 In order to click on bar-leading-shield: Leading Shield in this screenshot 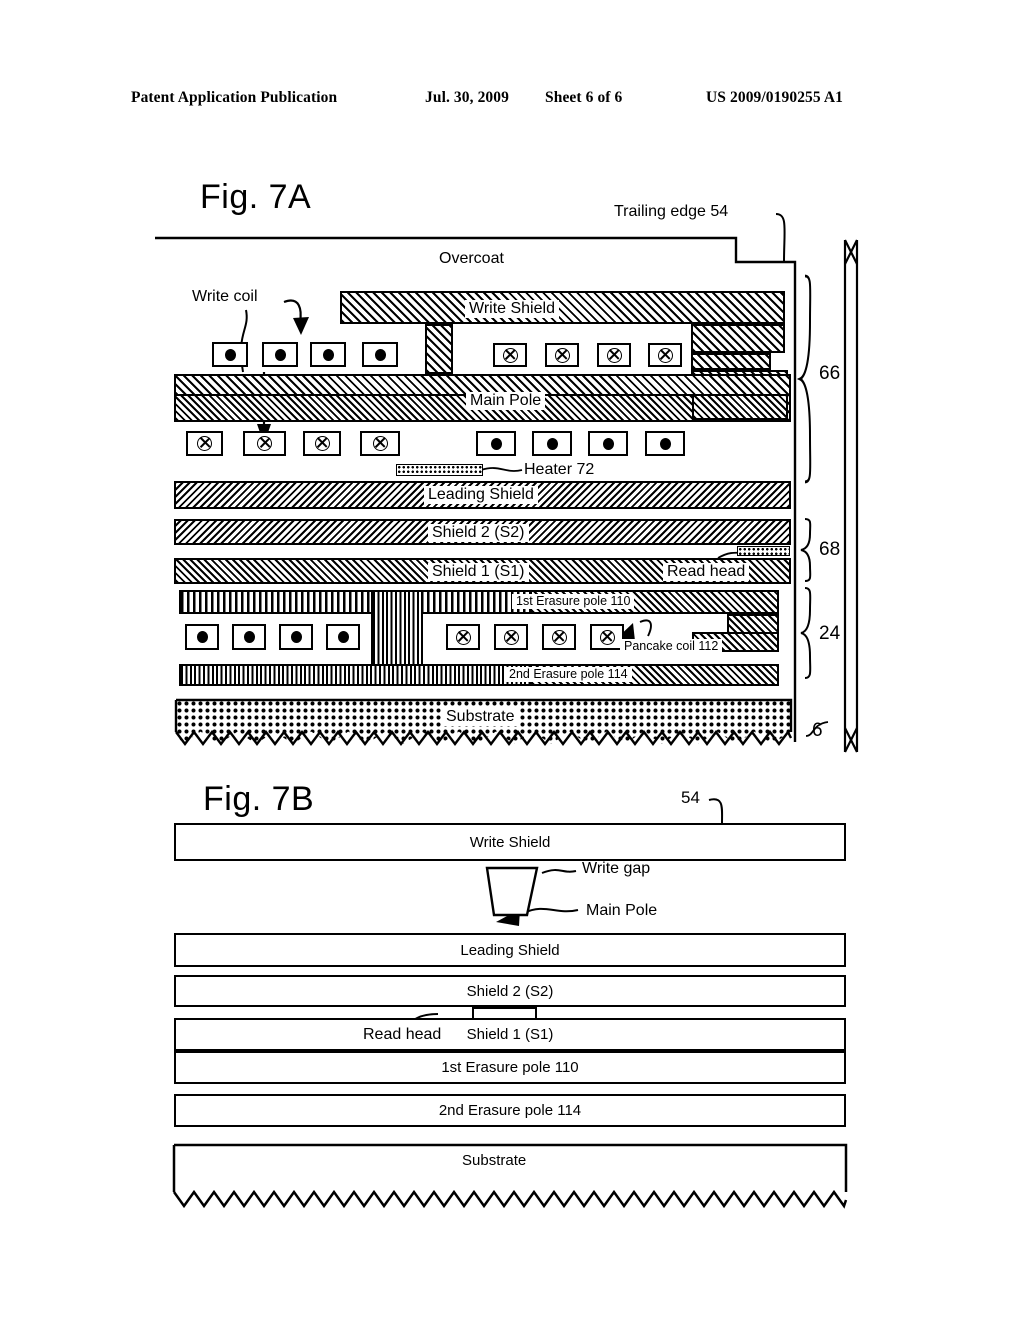, I will do `click(510, 950)`.